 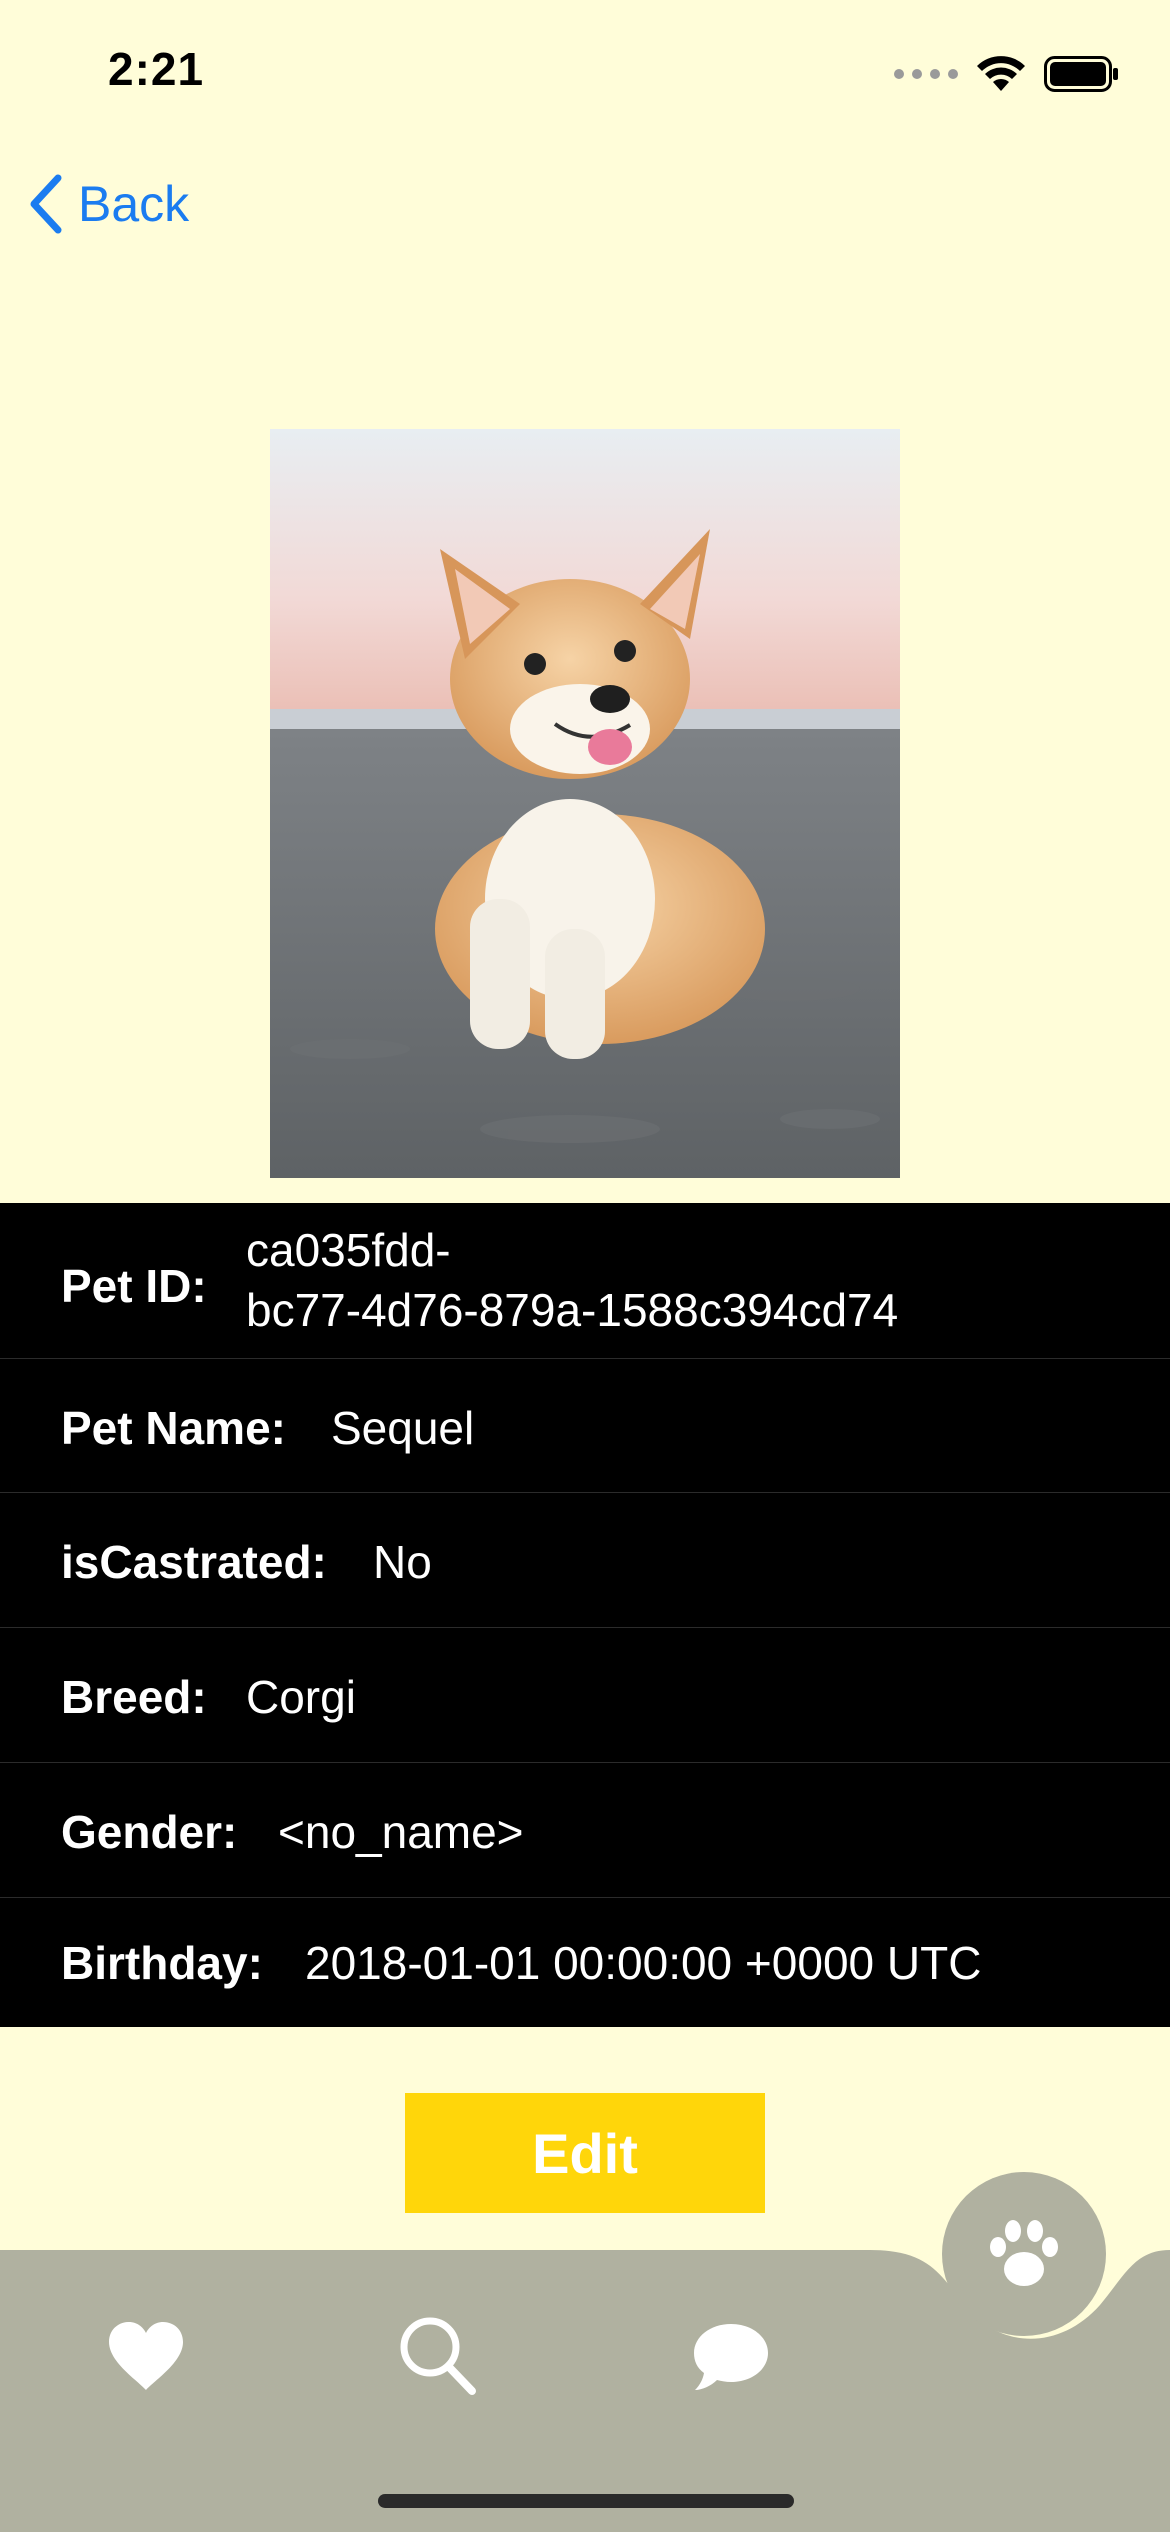 I want to click on back-button: Back, so click(x=106, y=204).